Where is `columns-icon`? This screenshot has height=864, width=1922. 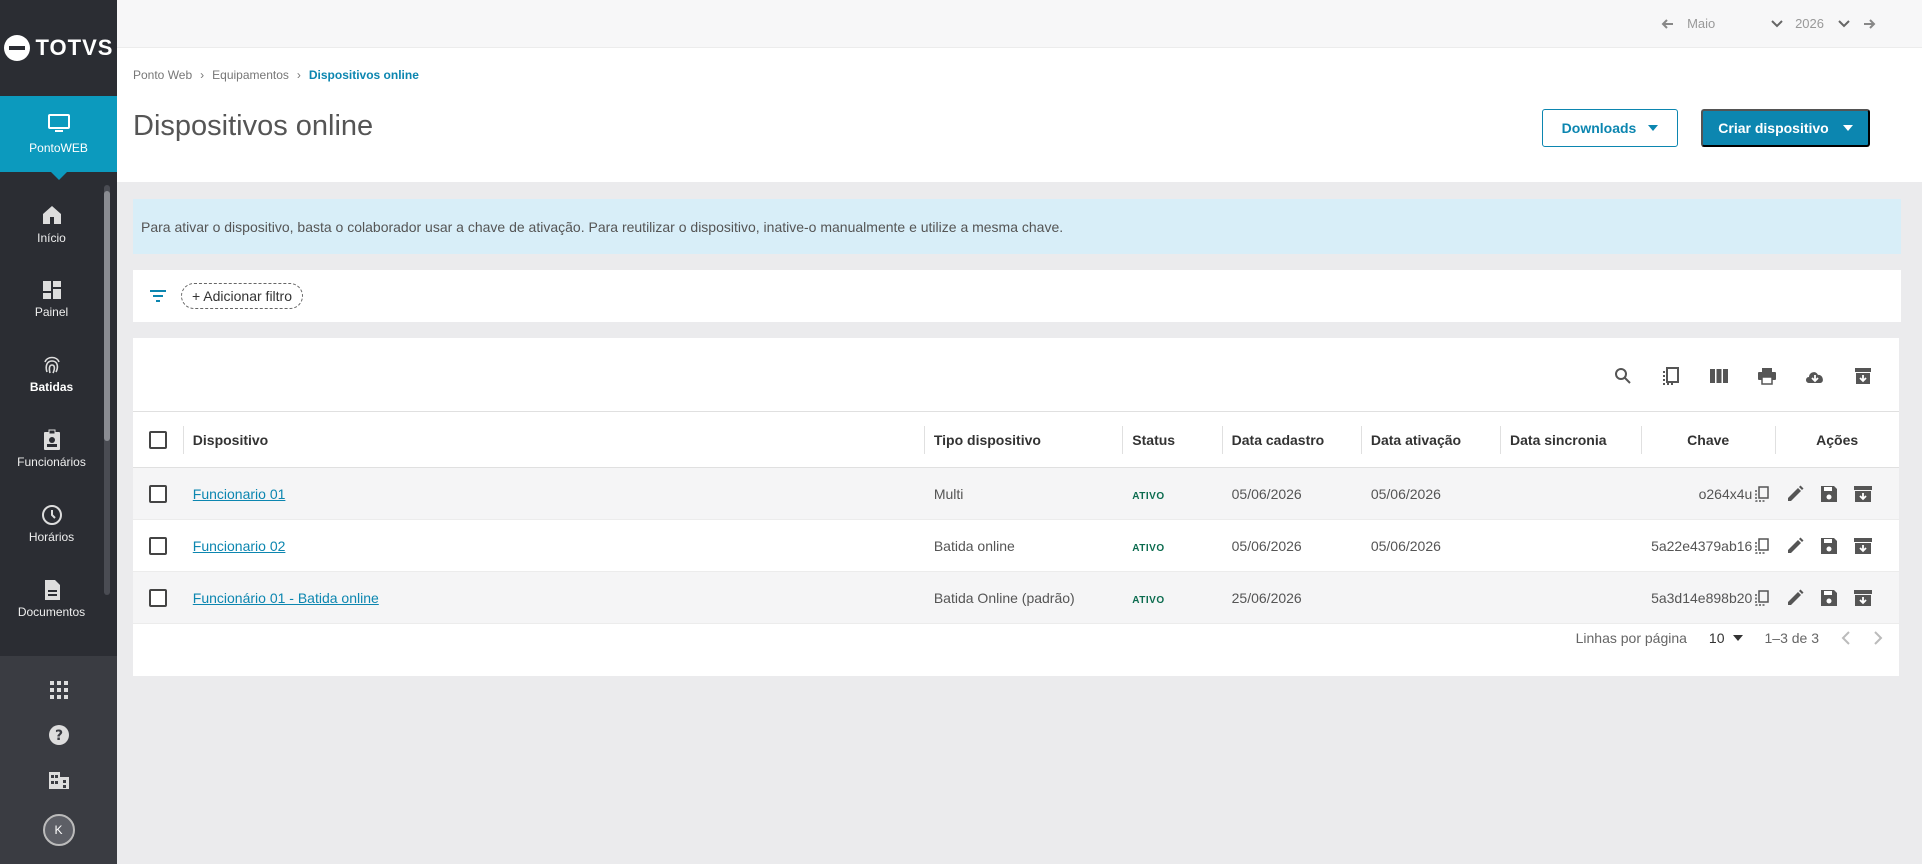 columns-icon is located at coordinates (1719, 376).